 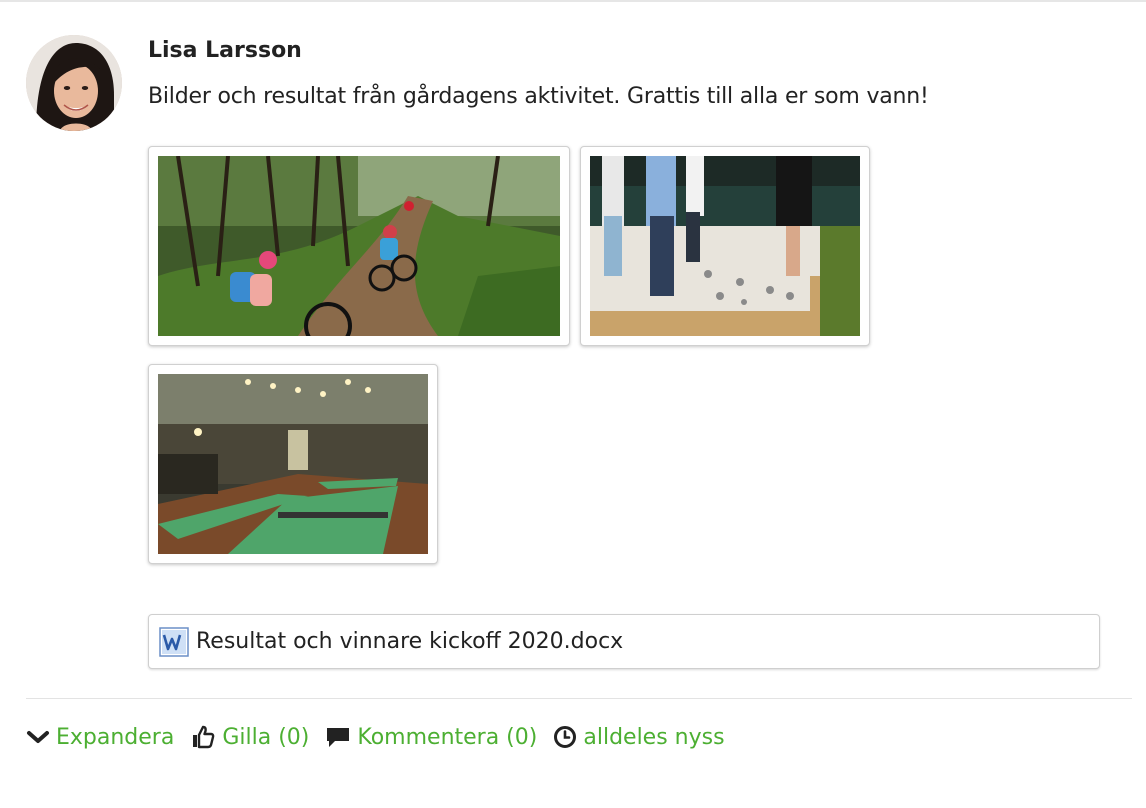 I want to click on attachment-docx: Resultat och vinnare kickoff 2020.docx, so click(x=624, y=641).